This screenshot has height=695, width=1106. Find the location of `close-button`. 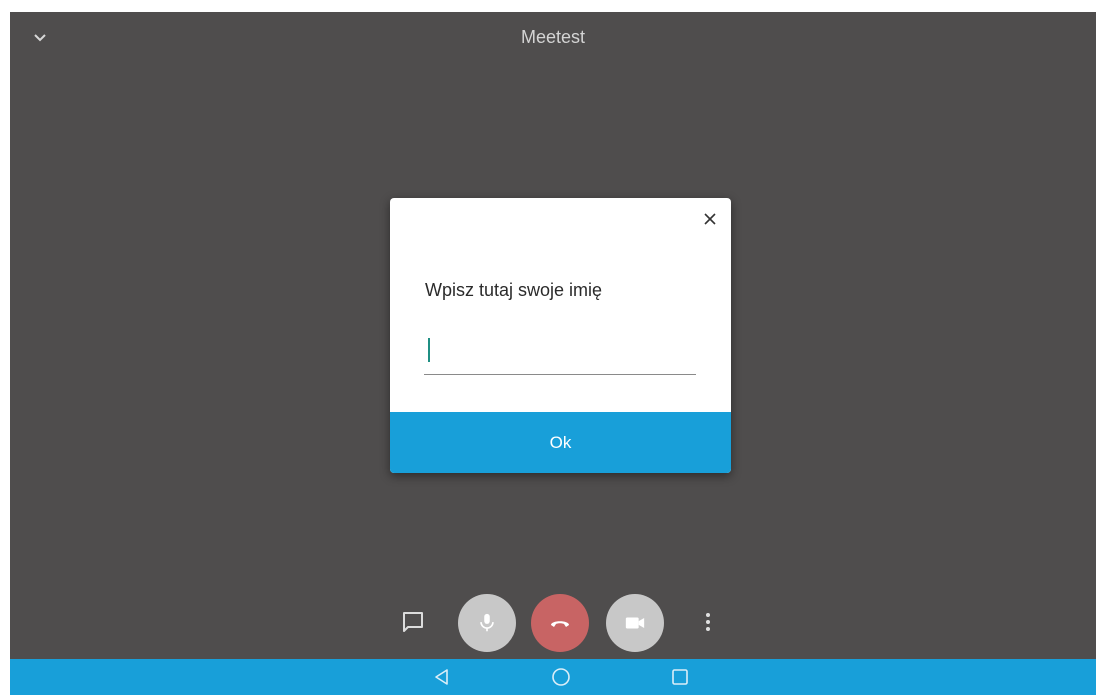

close-button is located at coordinates (710, 219).